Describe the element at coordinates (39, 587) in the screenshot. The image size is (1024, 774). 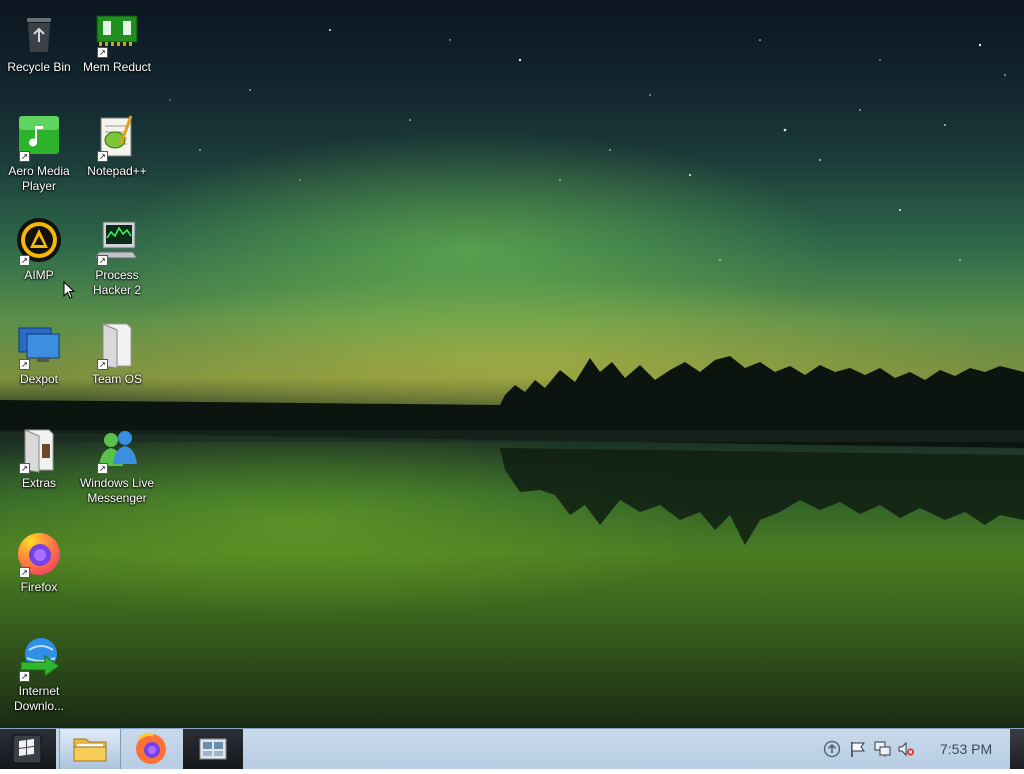
I see `icon-label: Firefox` at that location.